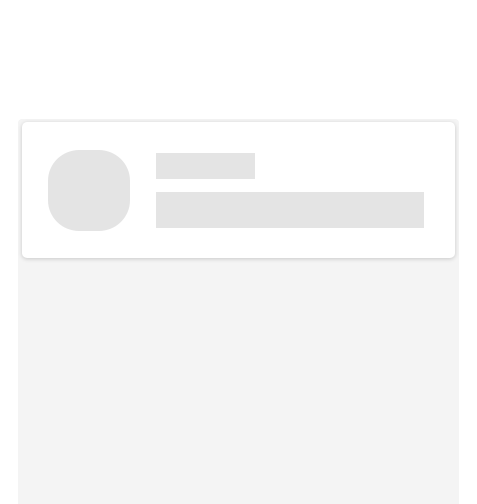  I want to click on subtitle-placeholder, so click(290, 210).